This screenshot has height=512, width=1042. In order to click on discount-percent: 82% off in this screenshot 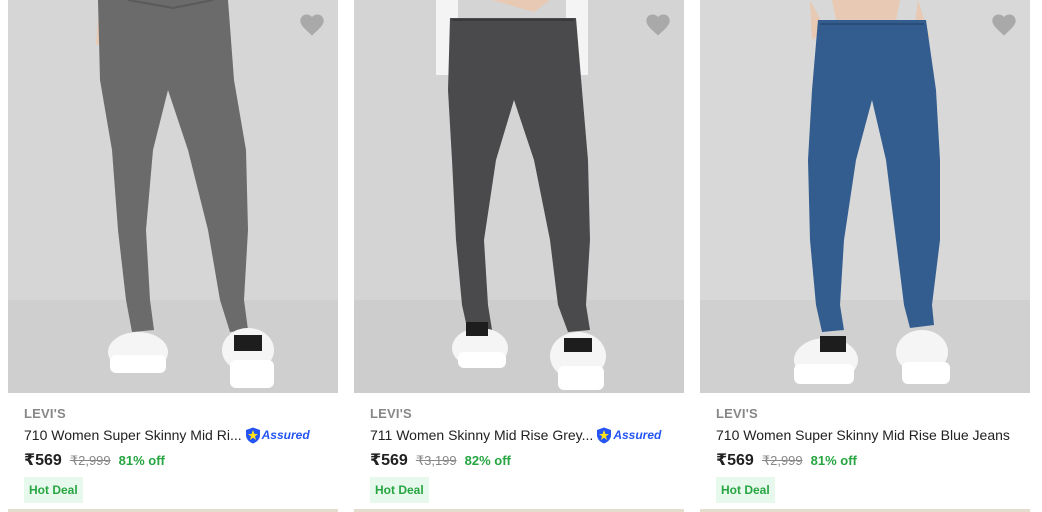, I will do `click(487, 460)`.